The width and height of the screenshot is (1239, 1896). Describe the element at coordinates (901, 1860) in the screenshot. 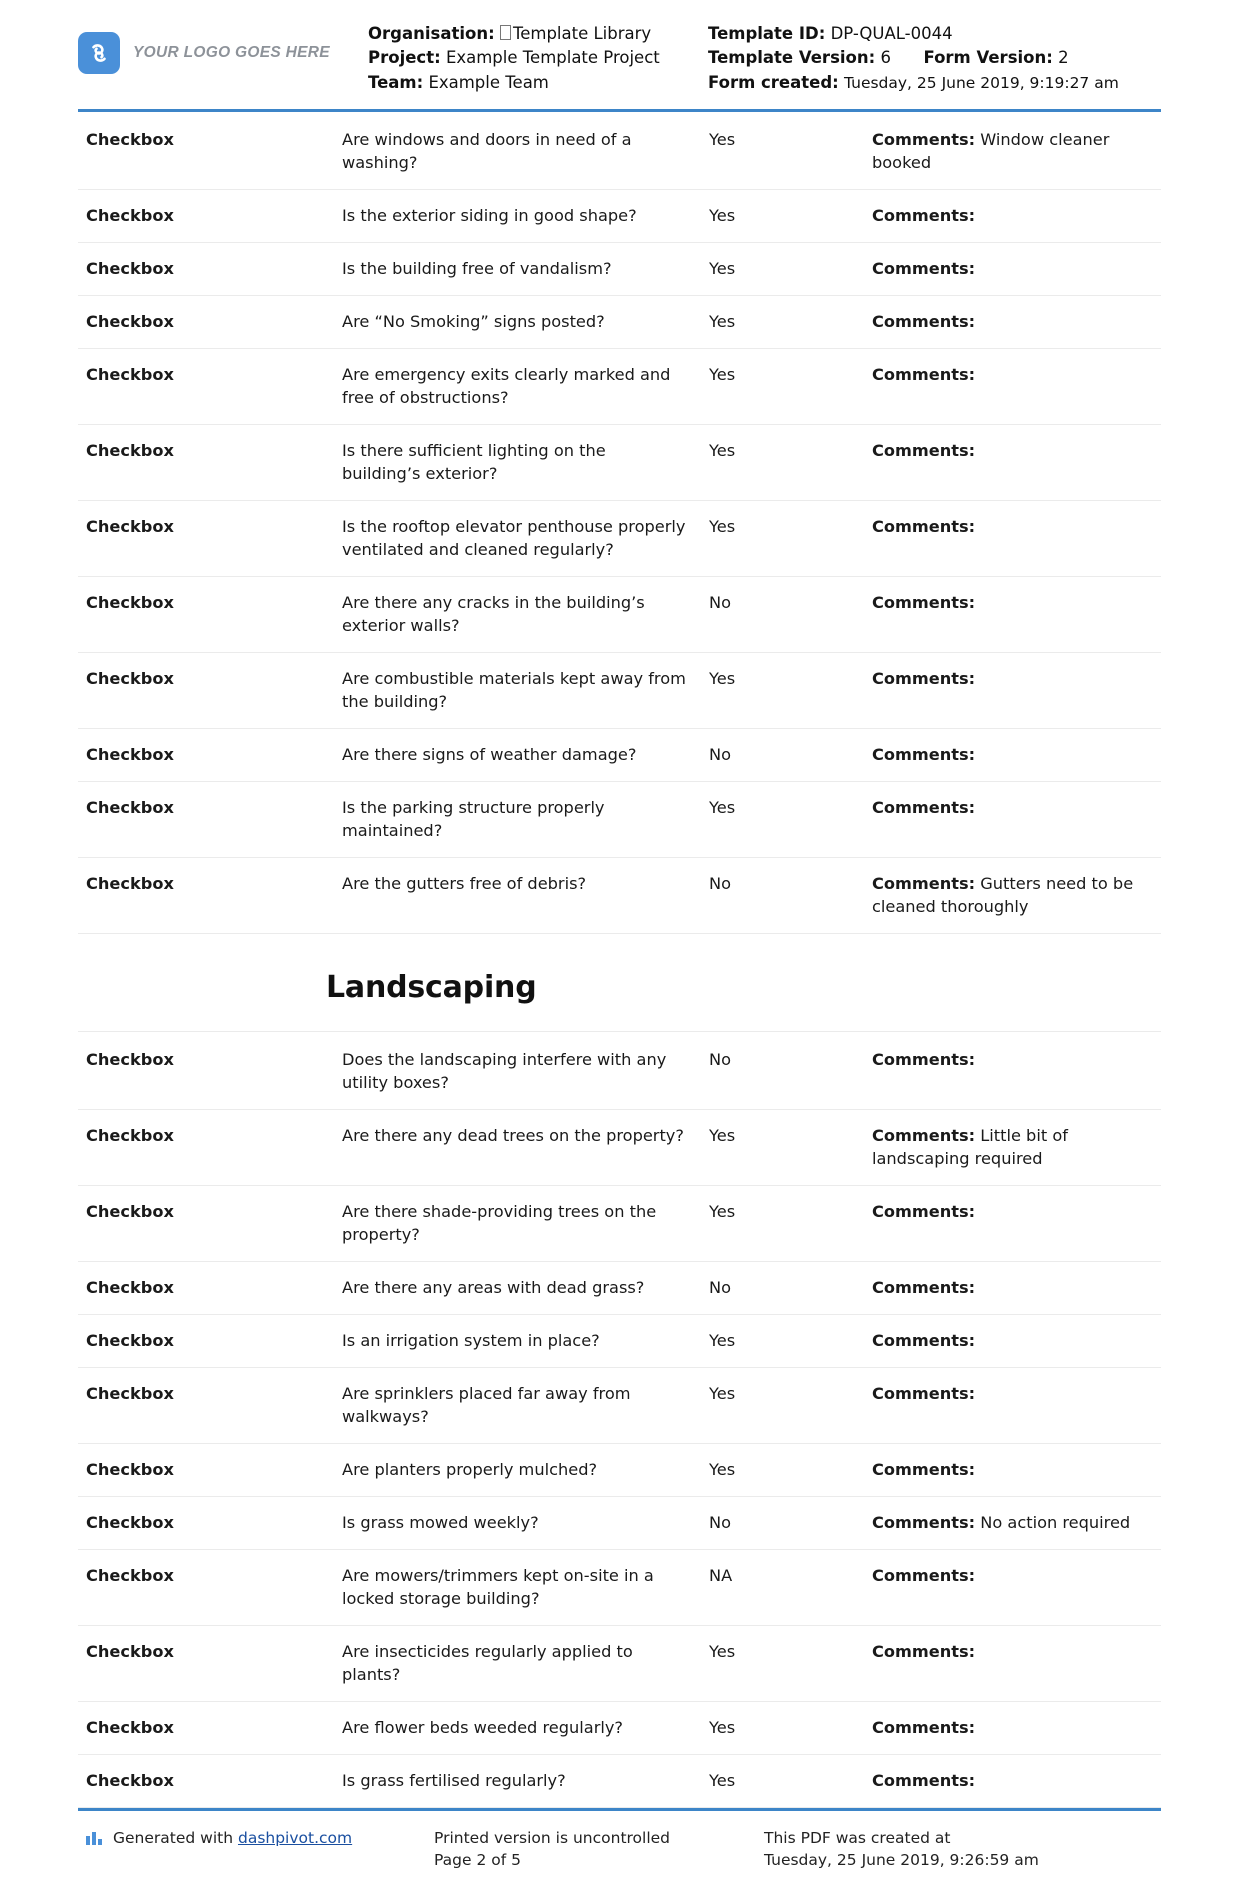

I see `footer-created-timestamp: Tuesday, 25 June 2019, 9:26:59 am` at that location.